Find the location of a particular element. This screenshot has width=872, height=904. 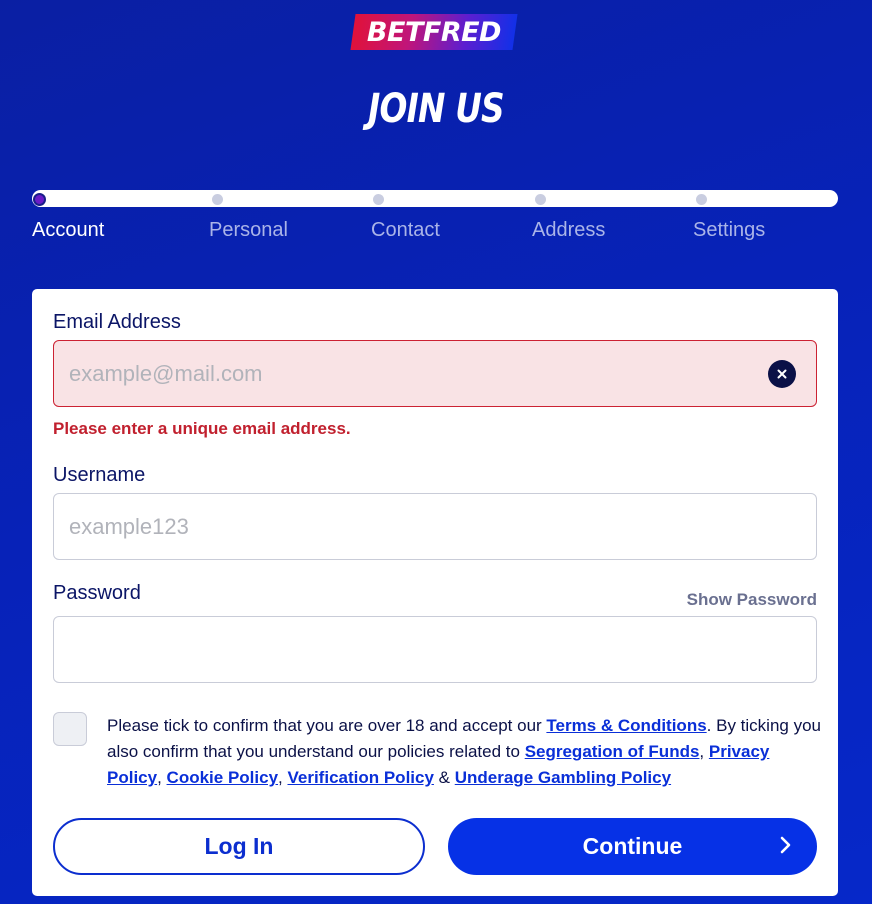

age-terms-checkbox is located at coordinates (70, 729).